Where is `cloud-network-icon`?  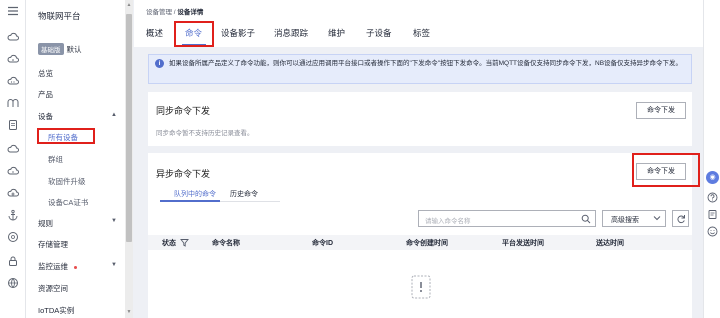
cloud-network-icon is located at coordinates (13, 193).